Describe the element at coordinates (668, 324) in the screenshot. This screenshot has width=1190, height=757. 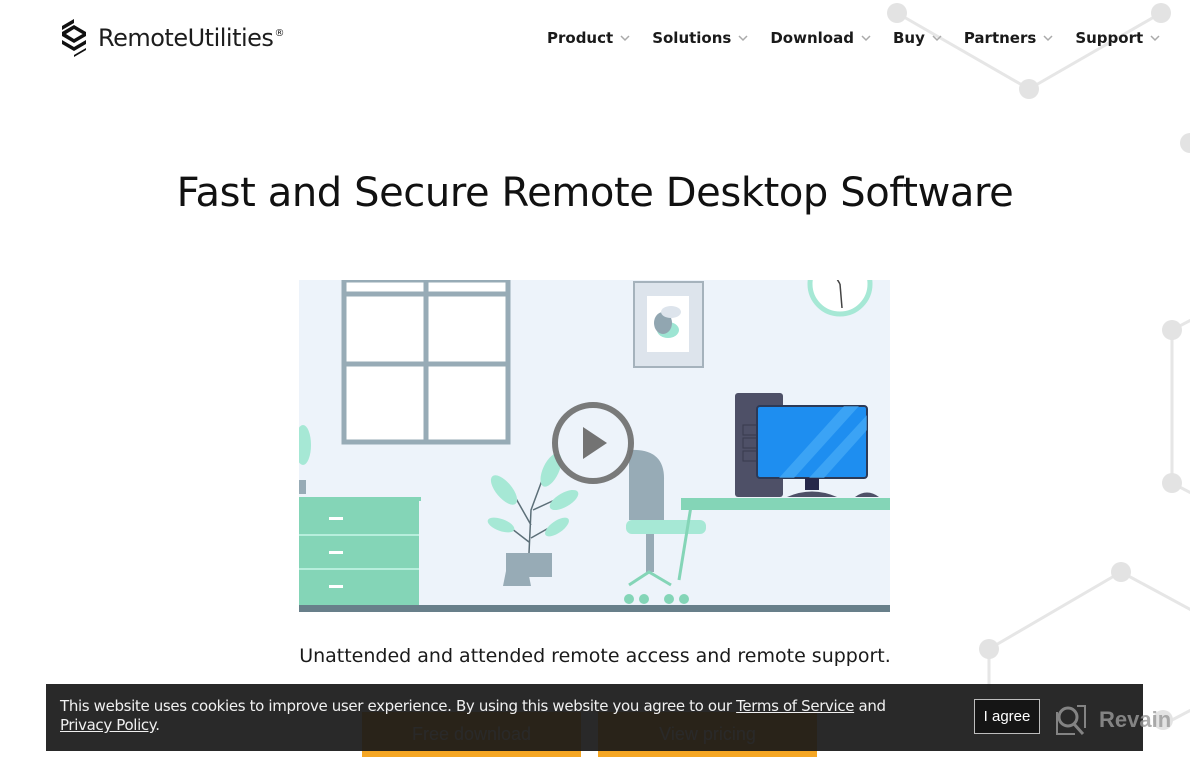
I see `picture-frame-illustration` at that location.